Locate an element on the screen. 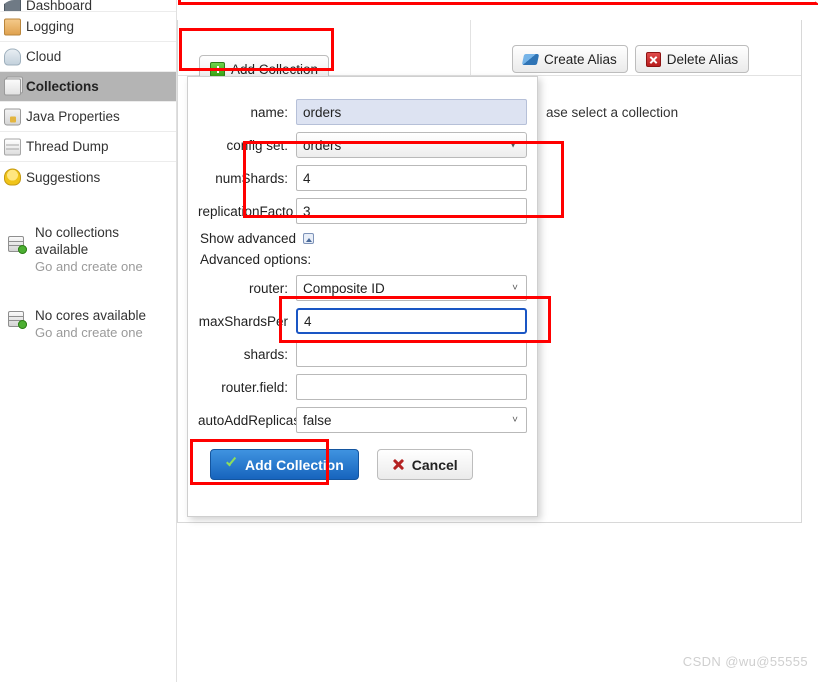 Image resolution: width=823 pixels, height=682 pixels. cancel-button: Cancel is located at coordinates (424, 464).